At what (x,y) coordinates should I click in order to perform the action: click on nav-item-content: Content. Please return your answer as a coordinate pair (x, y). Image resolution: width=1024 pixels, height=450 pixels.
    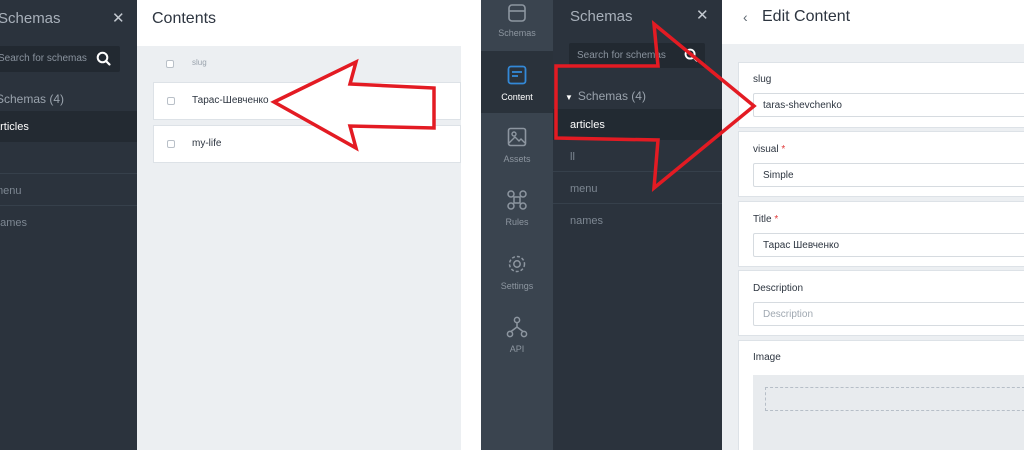
    Looking at the image, I should click on (517, 82).